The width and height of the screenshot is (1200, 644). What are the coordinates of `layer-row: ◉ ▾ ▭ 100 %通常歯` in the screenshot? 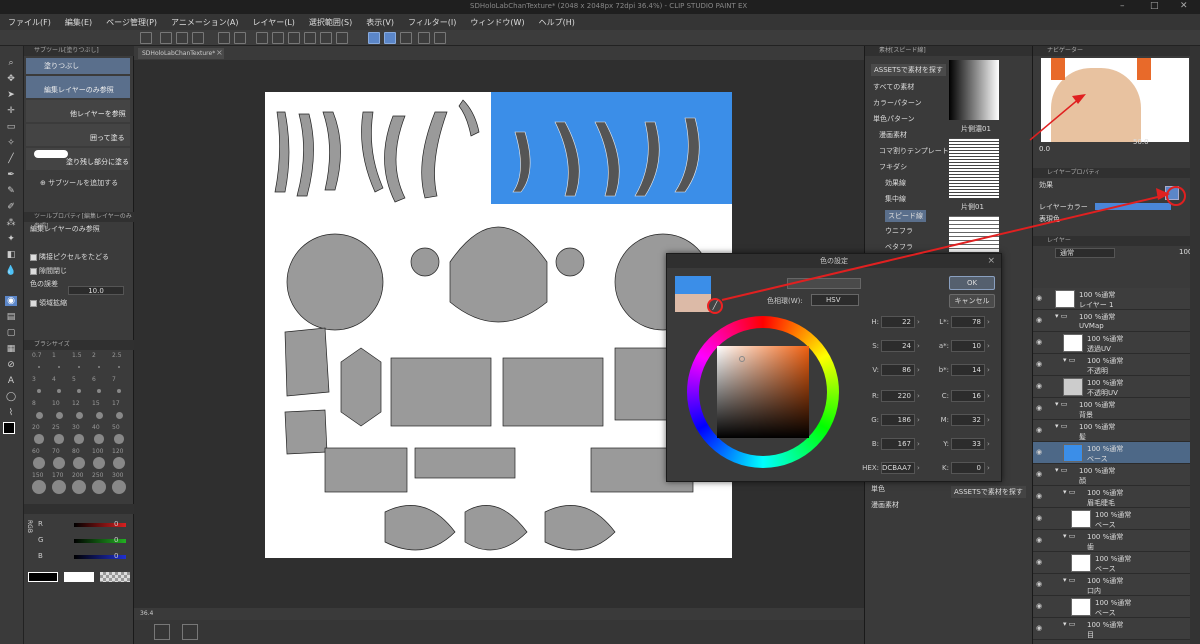 It's located at (1113, 541).